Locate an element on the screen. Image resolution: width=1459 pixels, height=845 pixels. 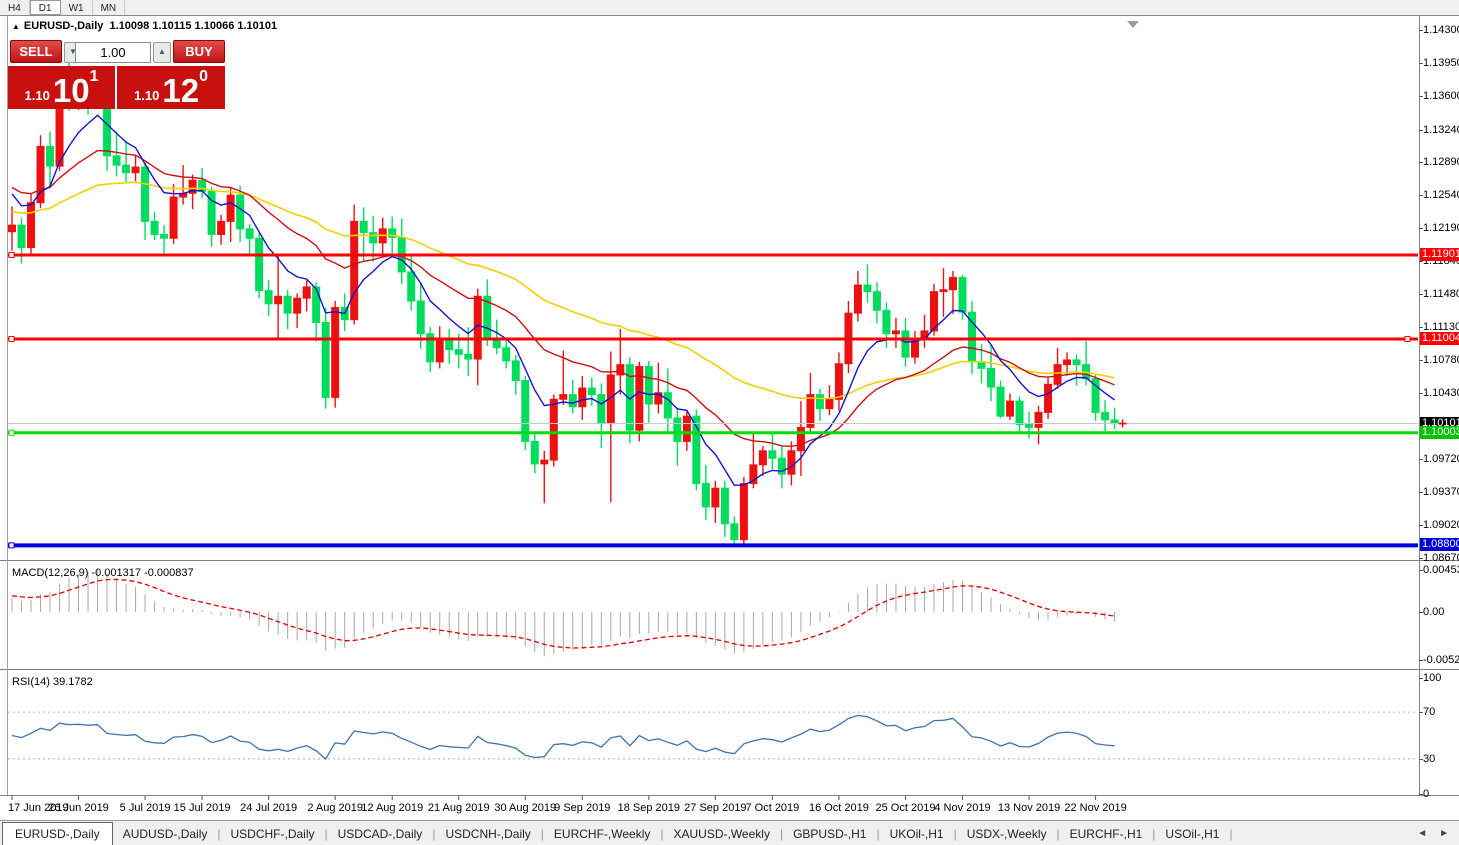
price-tick-label: 1.10780 is located at coordinates (1441, 359).